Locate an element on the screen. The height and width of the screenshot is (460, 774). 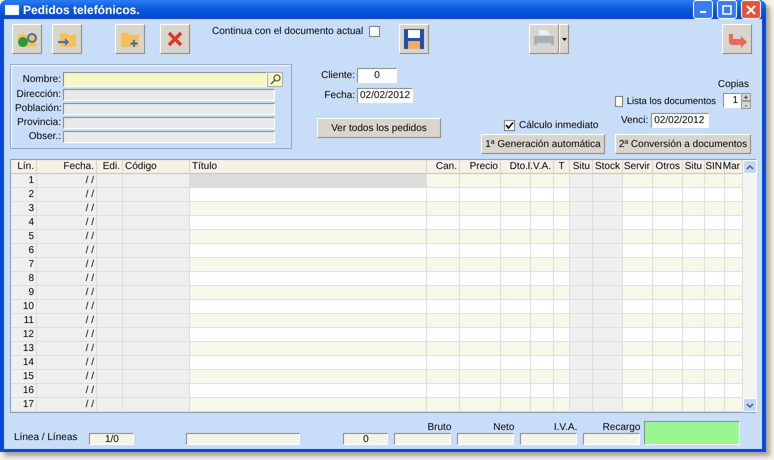
scrollbar is located at coordinates (750, 286).